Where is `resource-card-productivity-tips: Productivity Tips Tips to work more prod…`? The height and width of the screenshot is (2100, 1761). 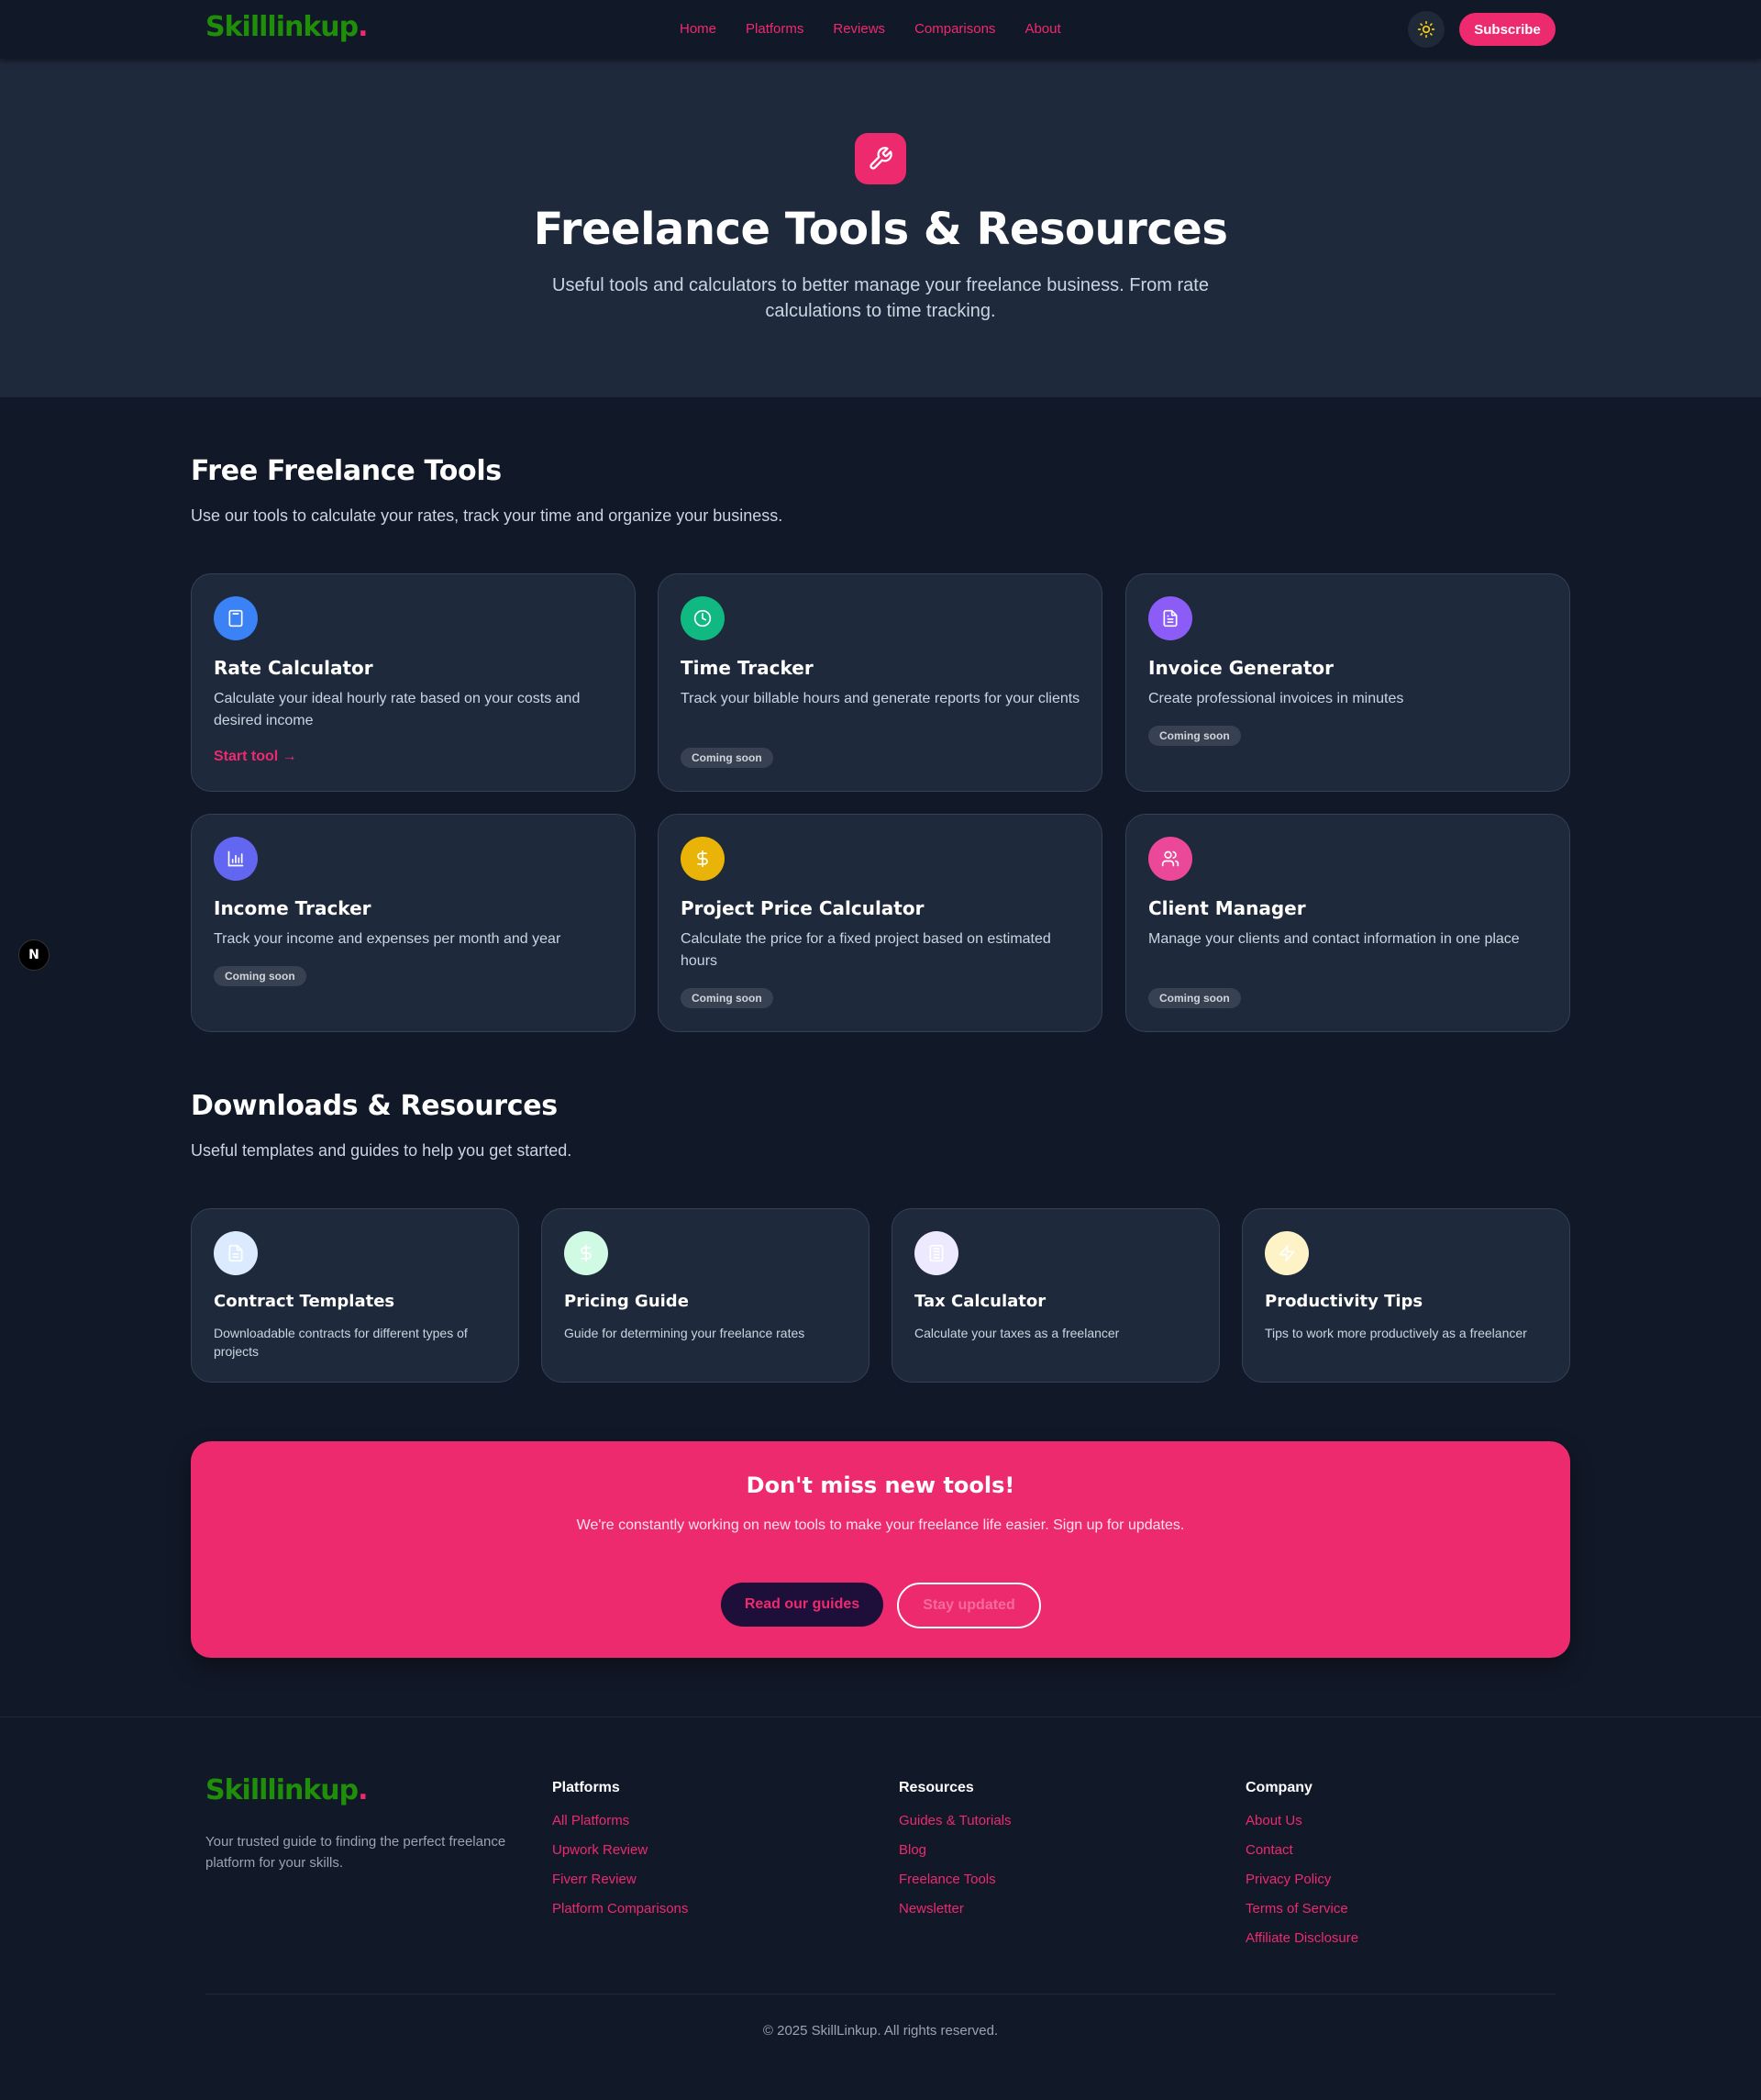 resource-card-productivity-tips: Productivity Tips Tips to work more prod… is located at coordinates (1406, 1295).